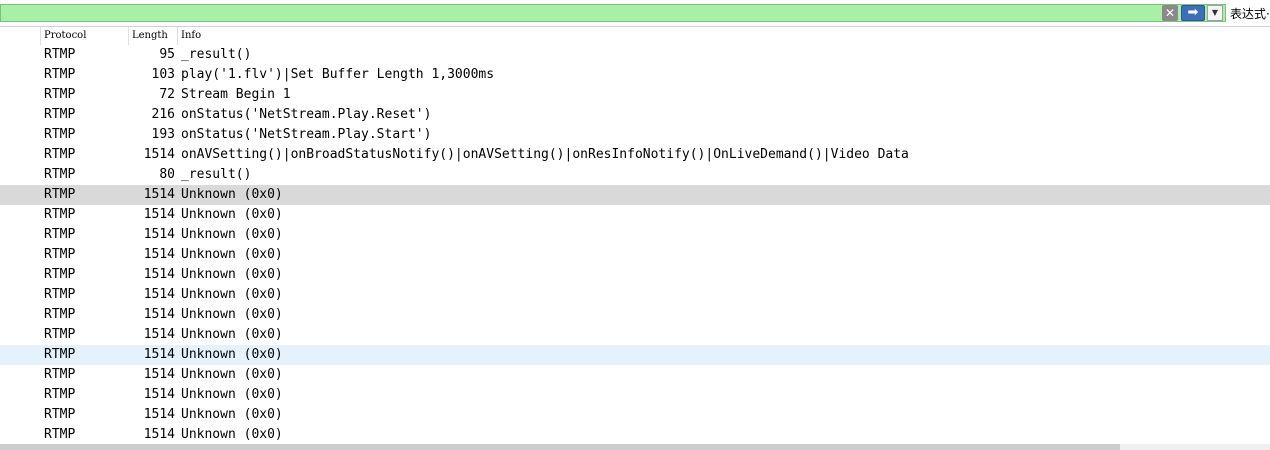 The image size is (1270, 450). Describe the element at coordinates (635, 175) in the screenshot. I see `packet-row: RTMP 80 _result()` at that location.